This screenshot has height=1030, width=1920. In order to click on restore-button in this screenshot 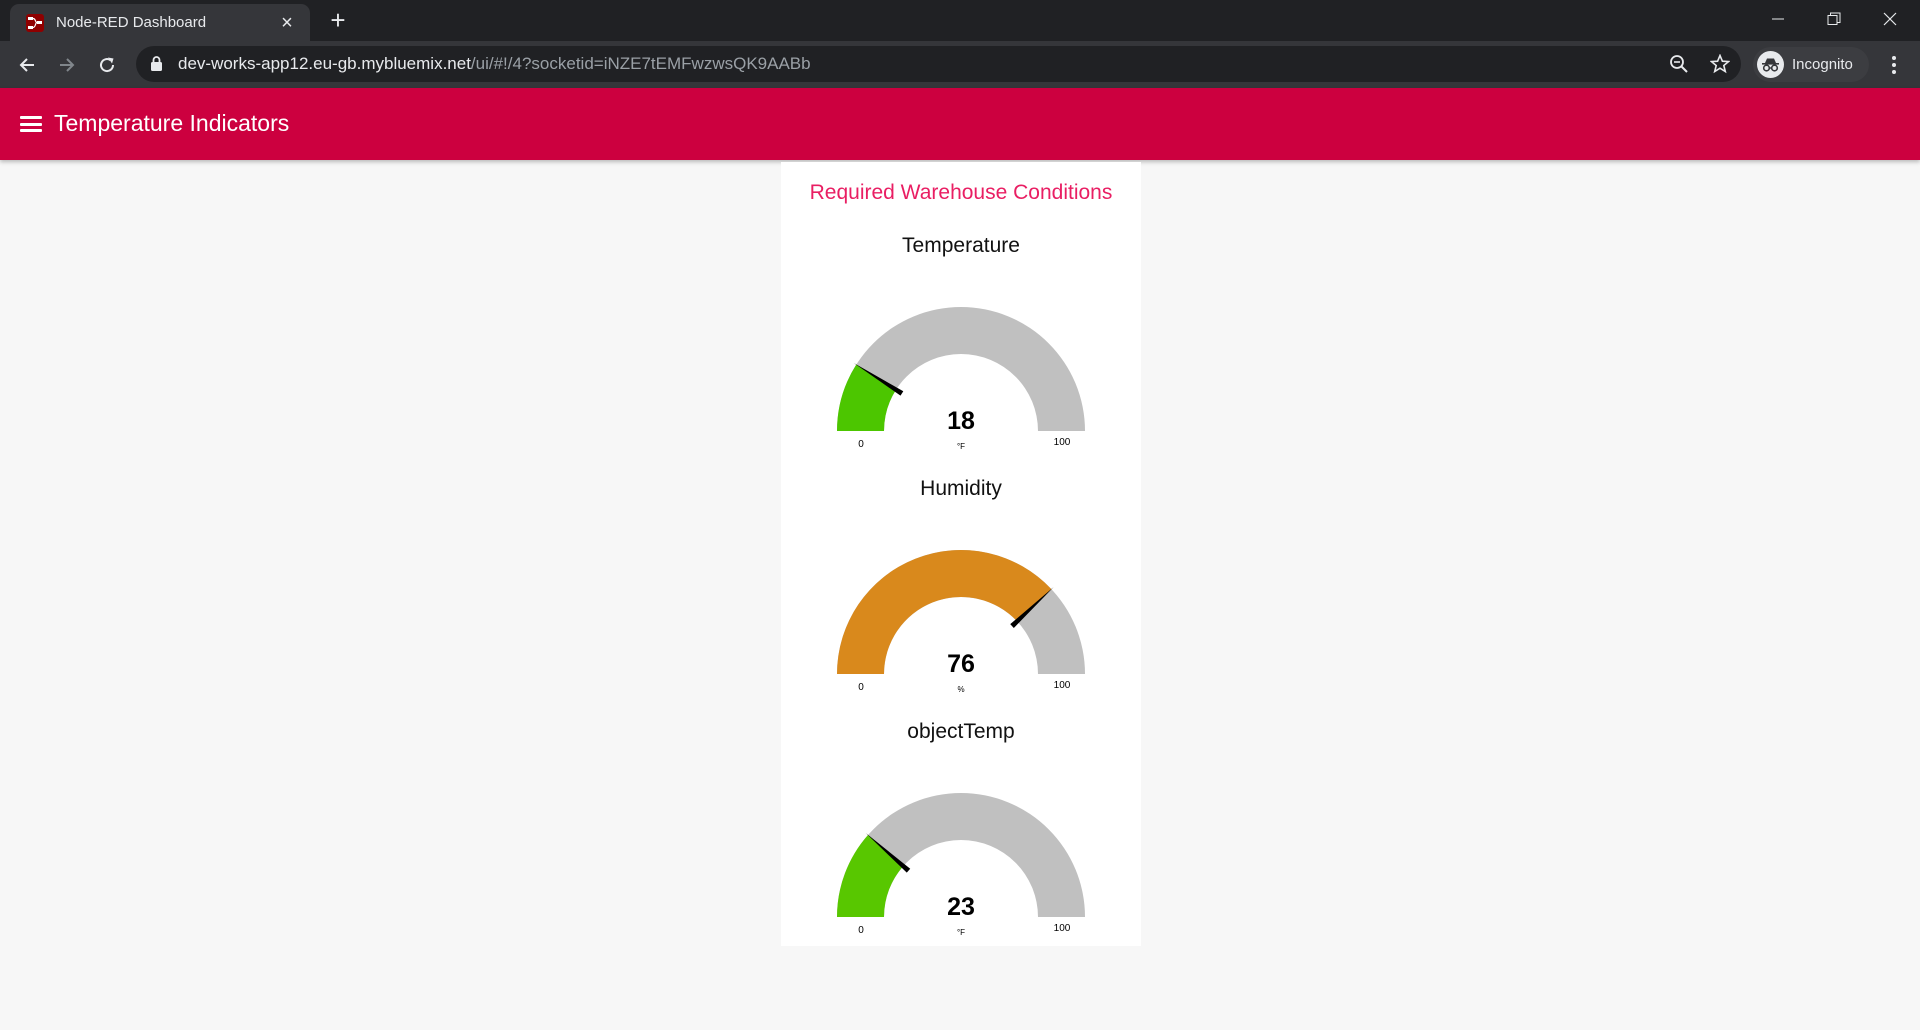, I will do `click(1834, 19)`.